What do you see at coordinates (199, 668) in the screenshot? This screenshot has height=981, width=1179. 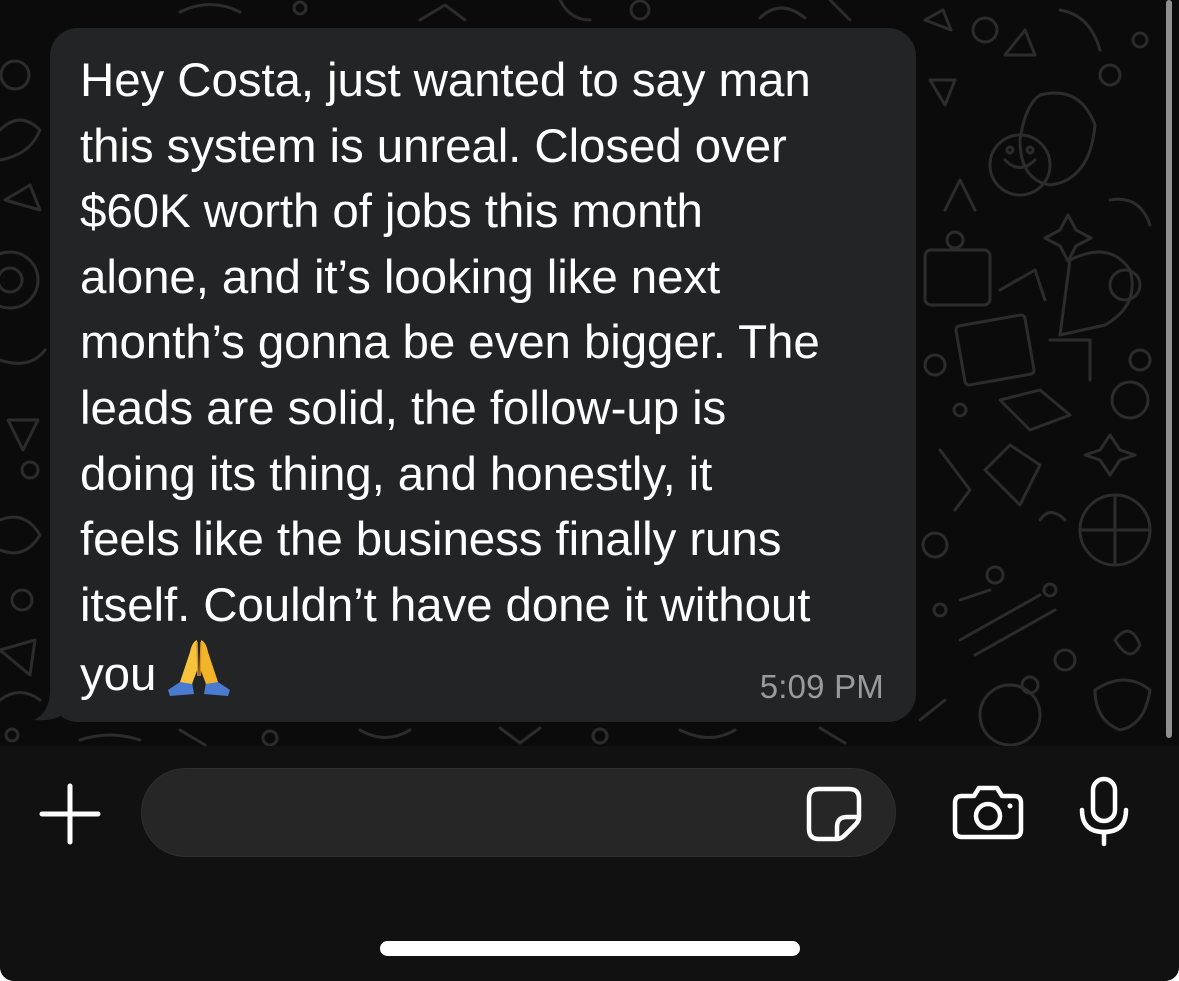 I see `folded-hands-emoji` at bounding box center [199, 668].